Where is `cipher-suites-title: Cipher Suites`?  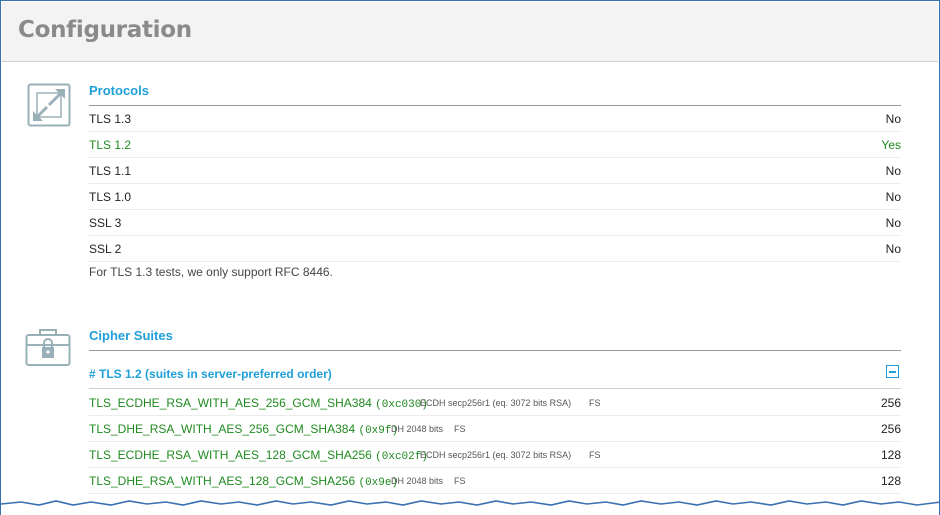 cipher-suites-title: Cipher Suites is located at coordinates (131, 335).